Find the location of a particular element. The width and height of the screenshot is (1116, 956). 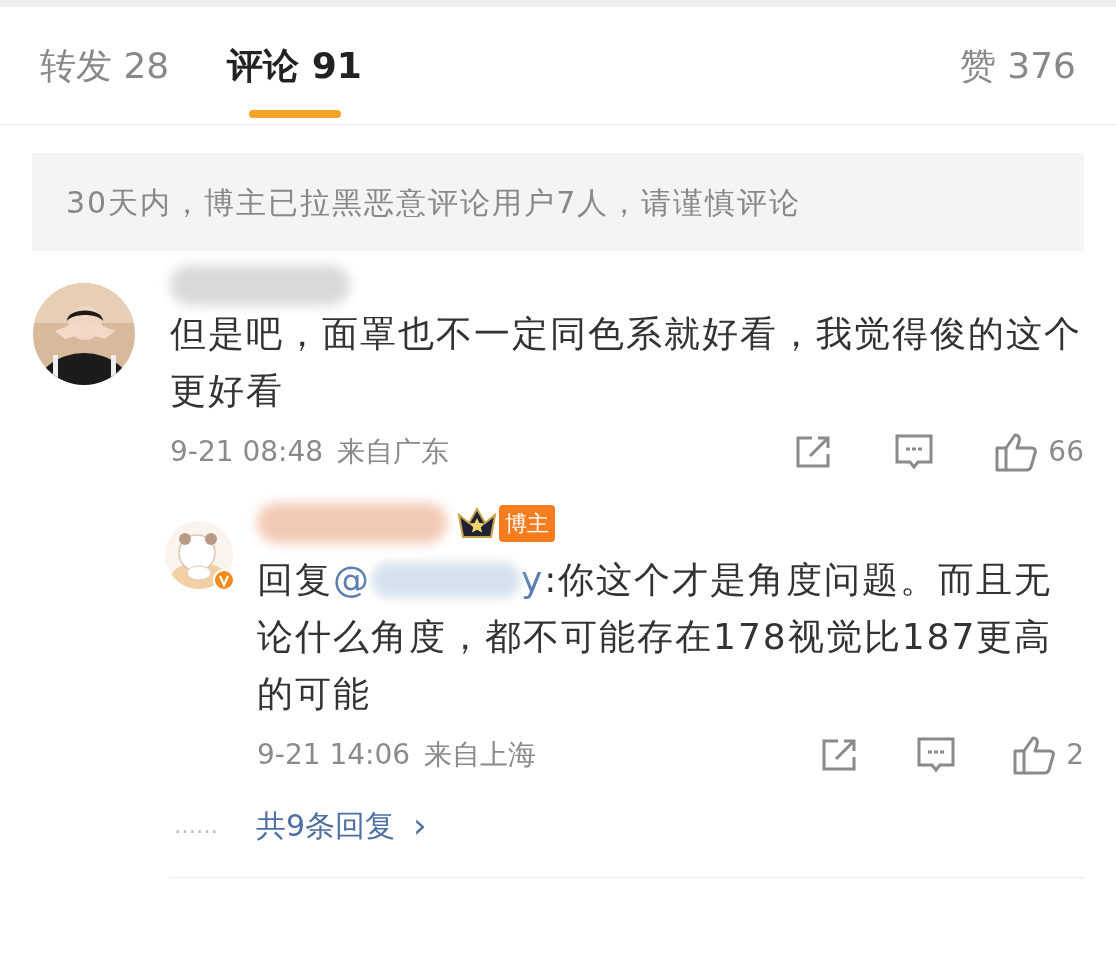

tab: 评论 91 is located at coordinates (294, 65).